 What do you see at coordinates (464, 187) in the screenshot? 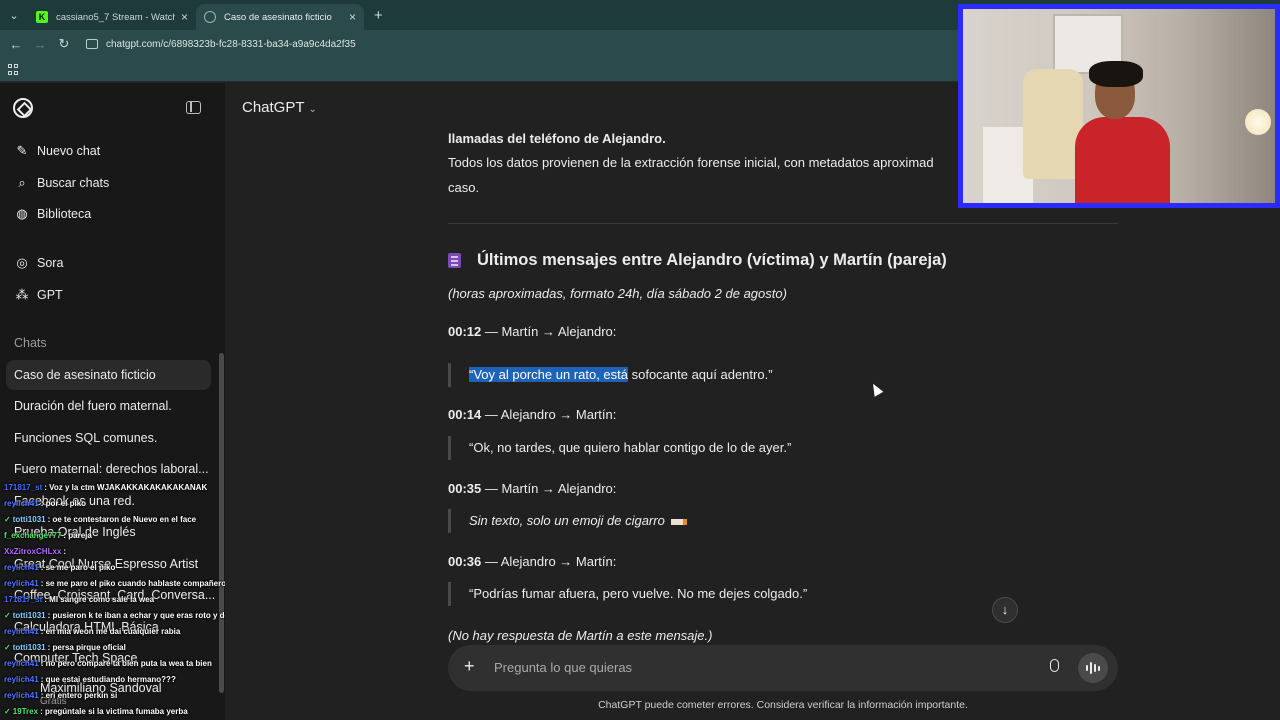
I see `intro-line: caso.` at bounding box center [464, 187].